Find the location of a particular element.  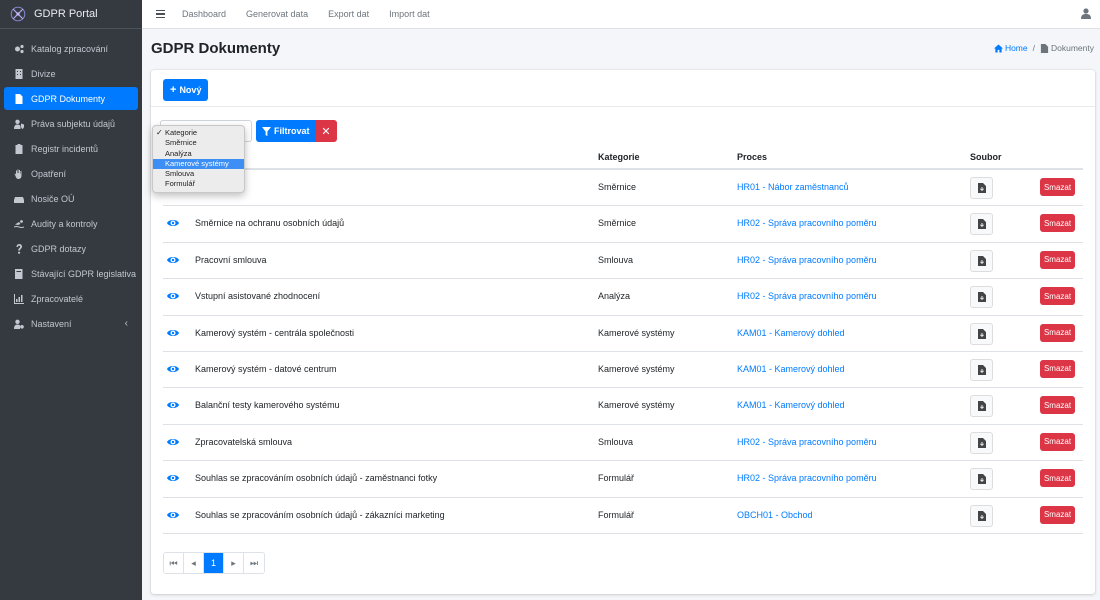

card-header: + Nový is located at coordinates (623, 88).